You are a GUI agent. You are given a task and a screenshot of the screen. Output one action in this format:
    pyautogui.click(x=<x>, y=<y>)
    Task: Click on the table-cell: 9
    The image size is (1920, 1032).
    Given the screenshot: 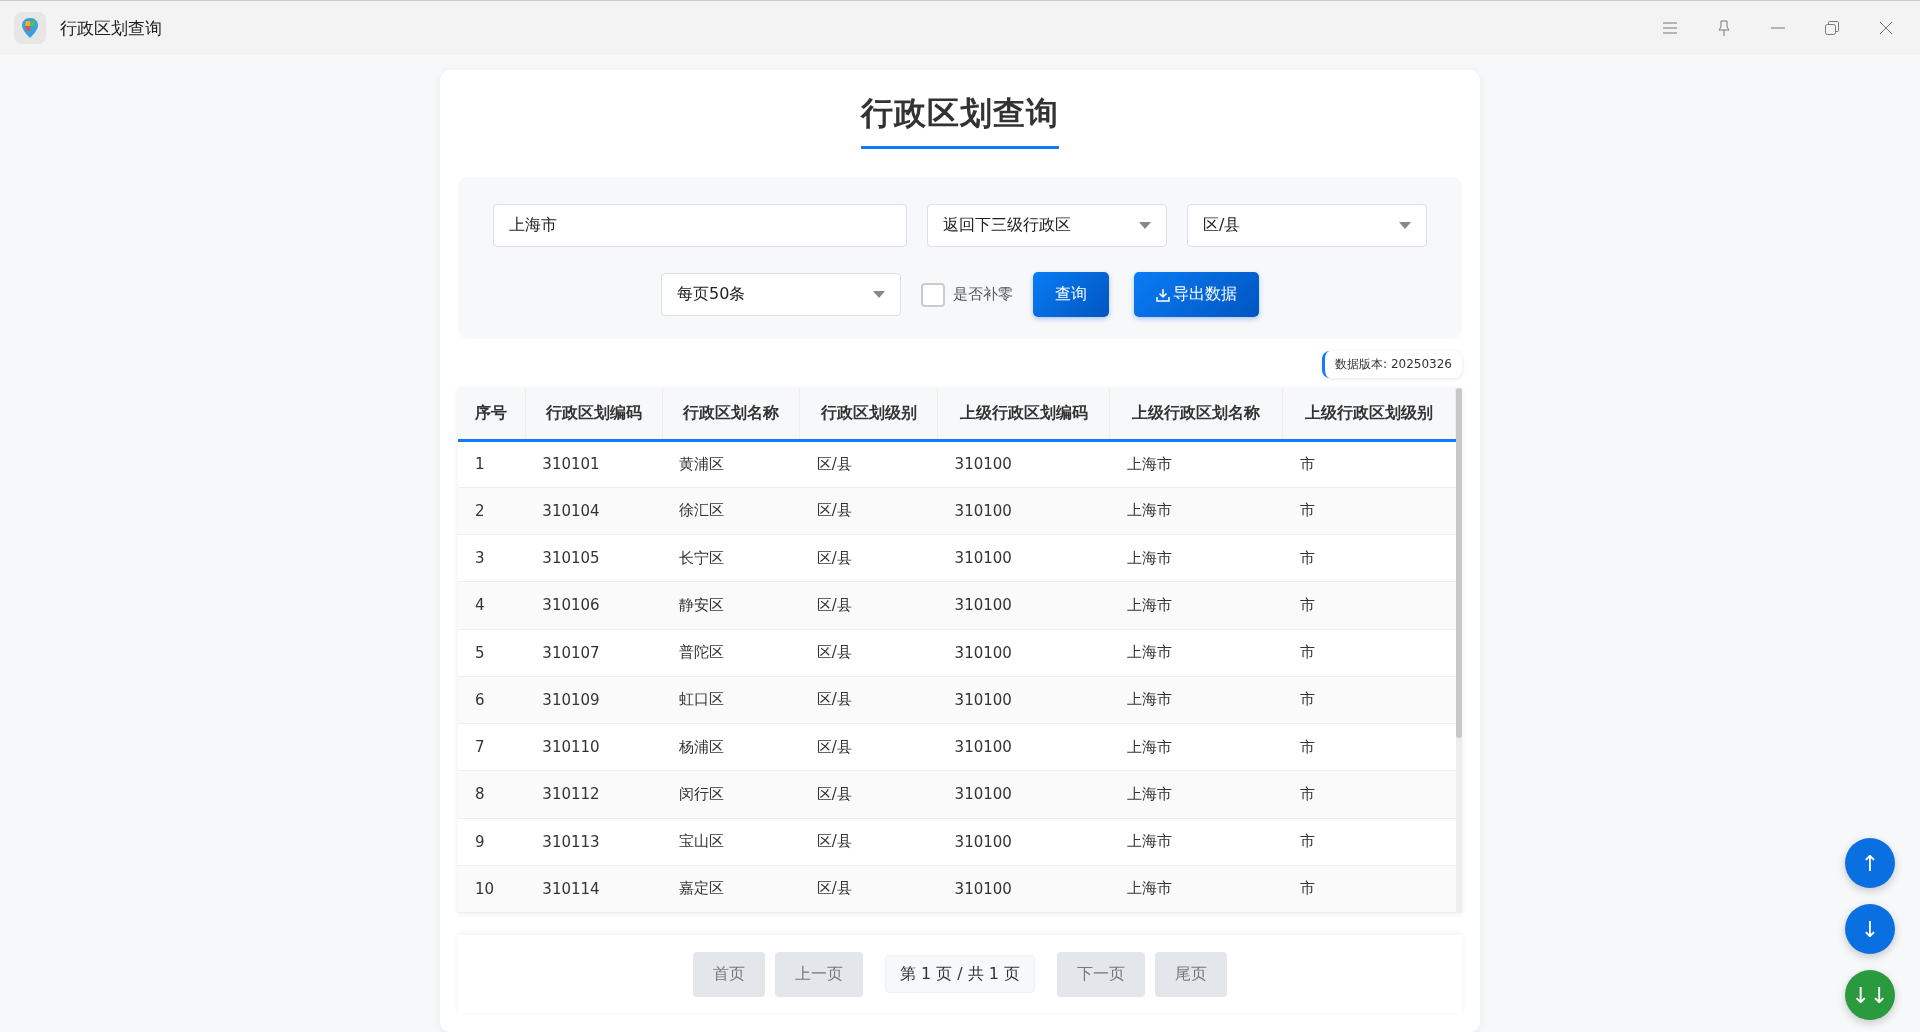 What is the action you would take?
    pyautogui.click(x=492, y=842)
    